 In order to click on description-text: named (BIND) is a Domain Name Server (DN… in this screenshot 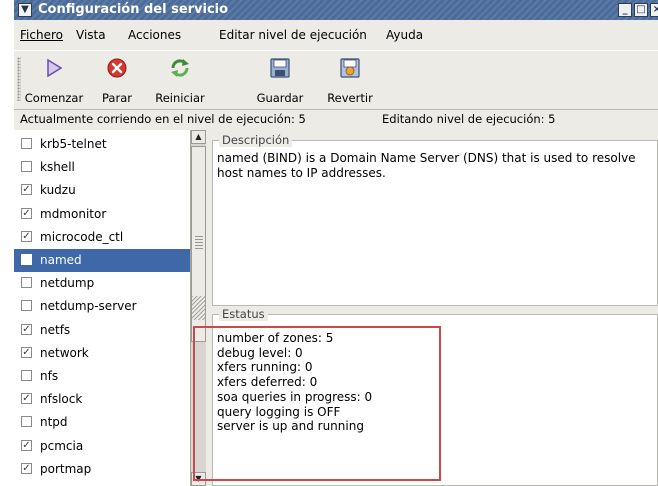, I will do `click(426, 165)`.